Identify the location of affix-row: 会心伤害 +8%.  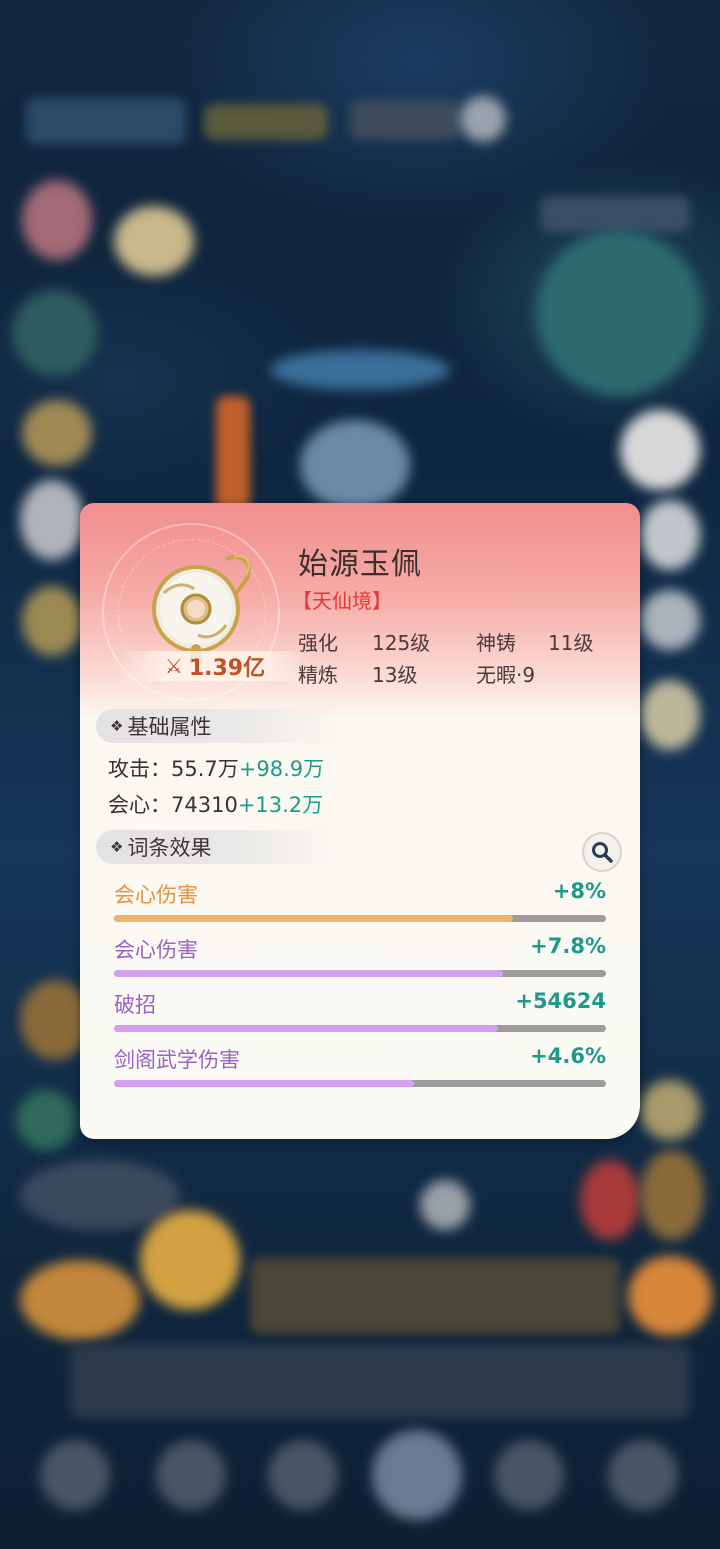
(360, 902).